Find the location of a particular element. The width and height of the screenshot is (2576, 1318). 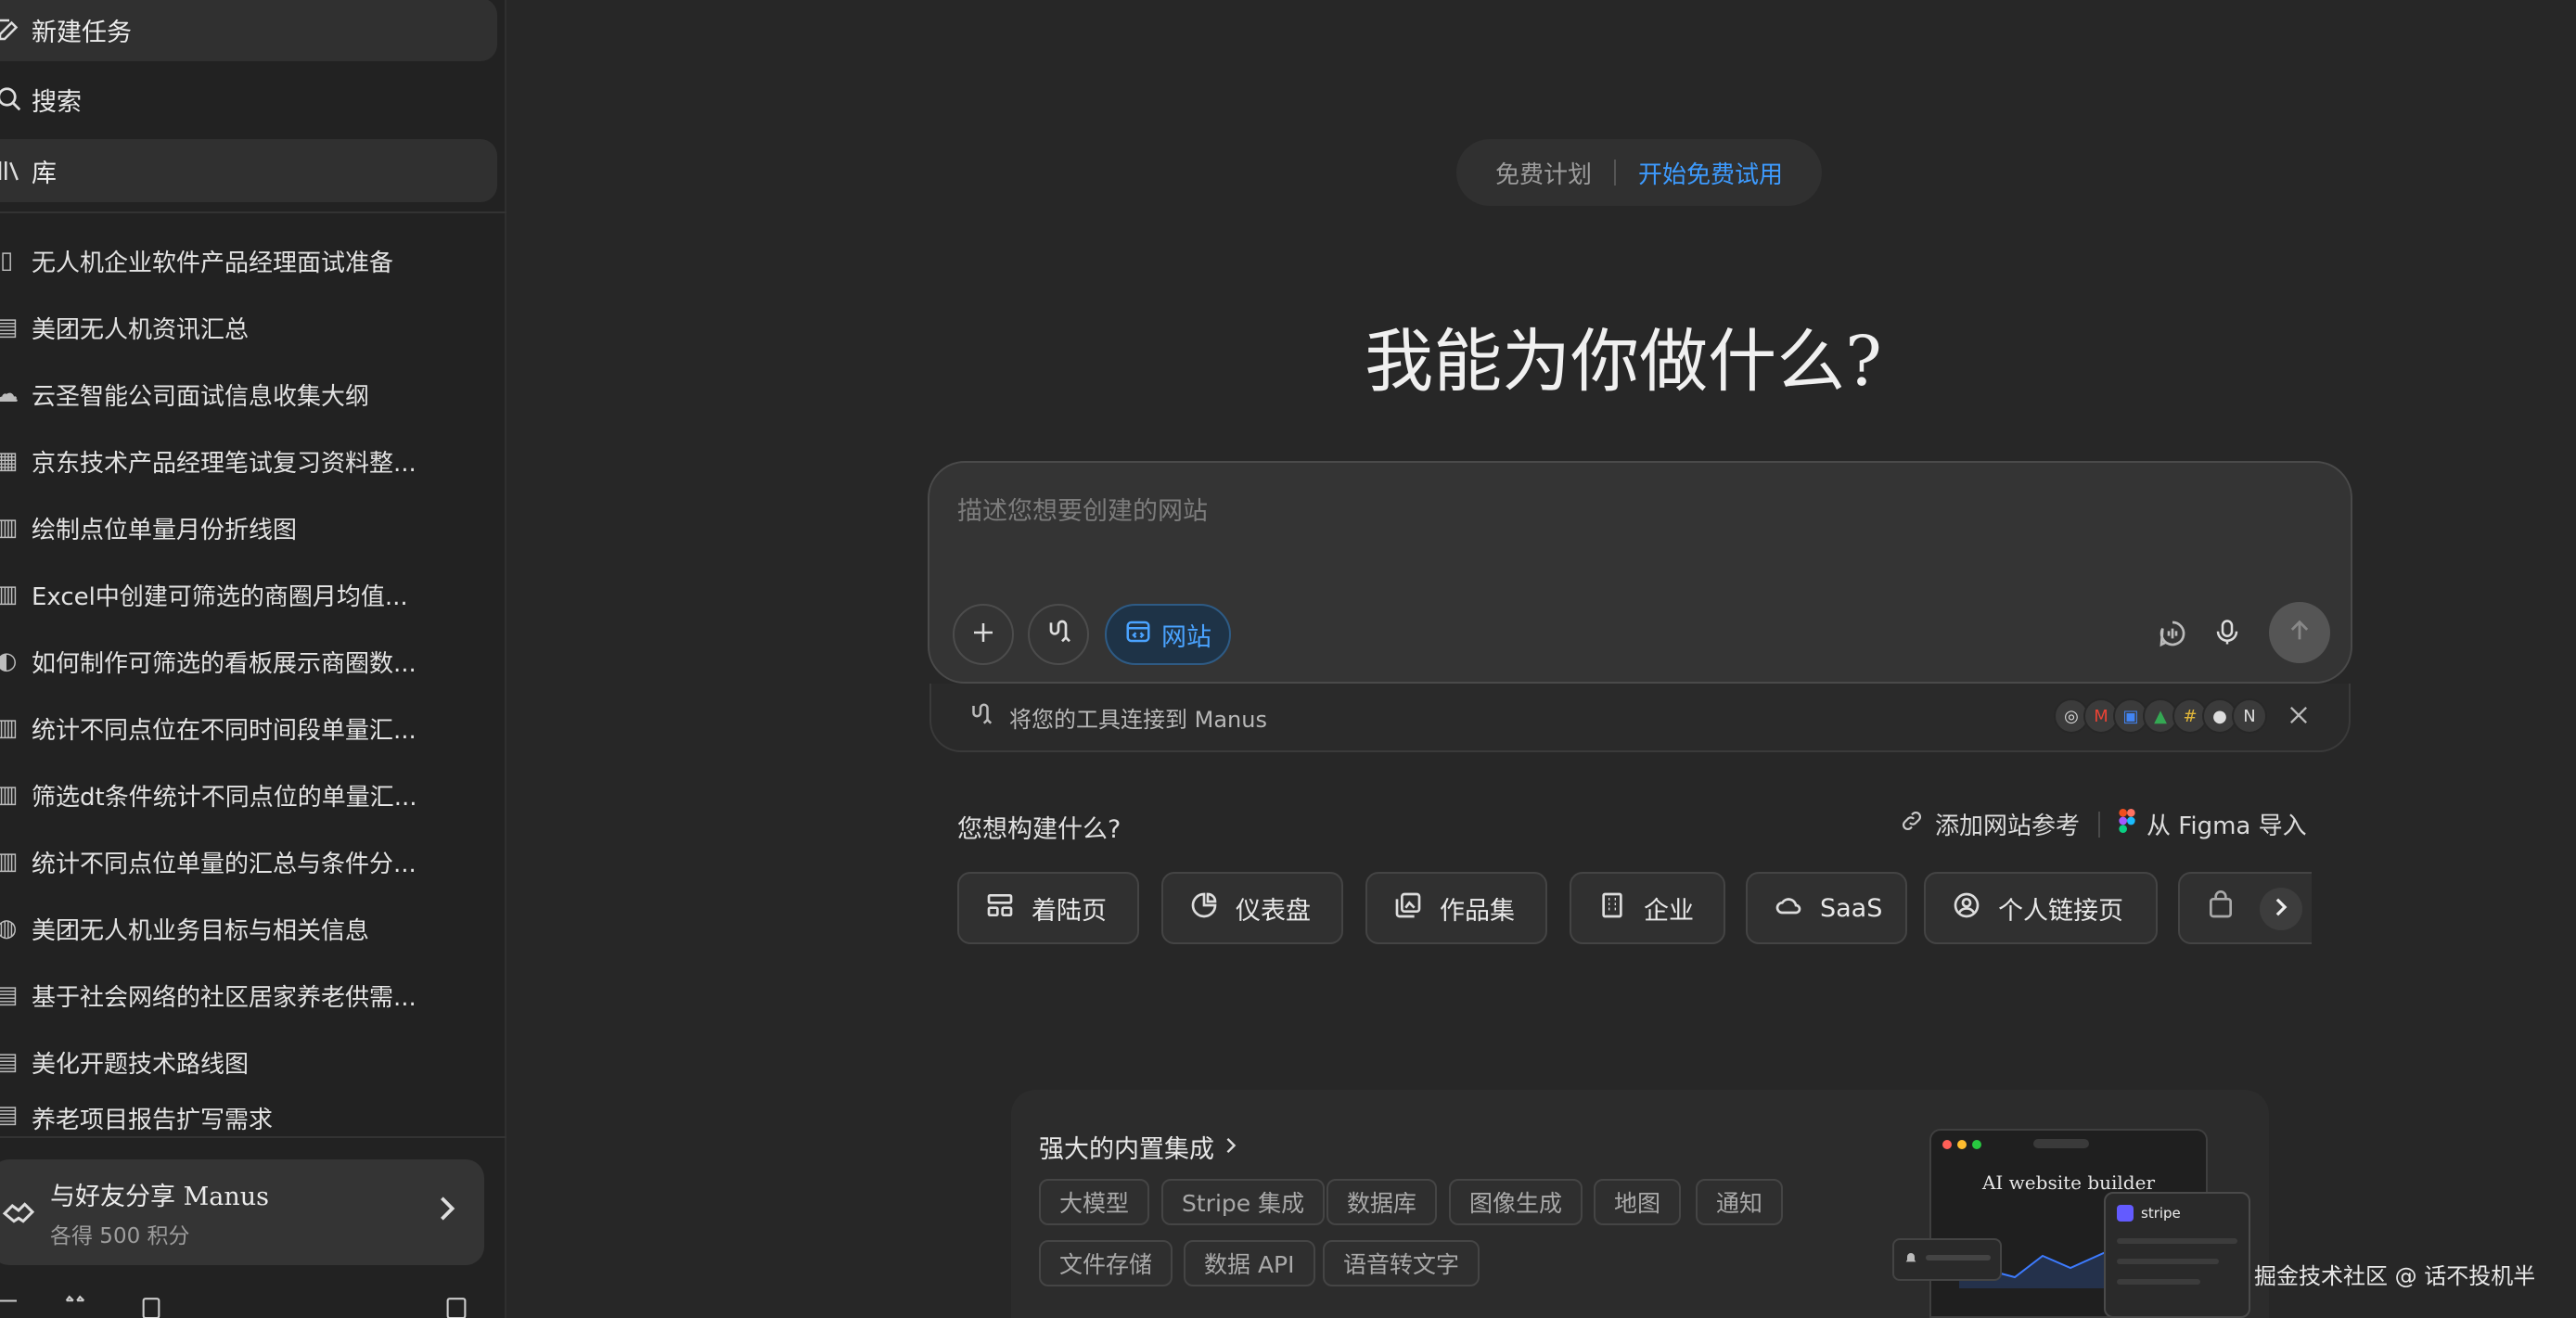

share-subtitle: 各得 500 积分 is located at coordinates (120, 1235).